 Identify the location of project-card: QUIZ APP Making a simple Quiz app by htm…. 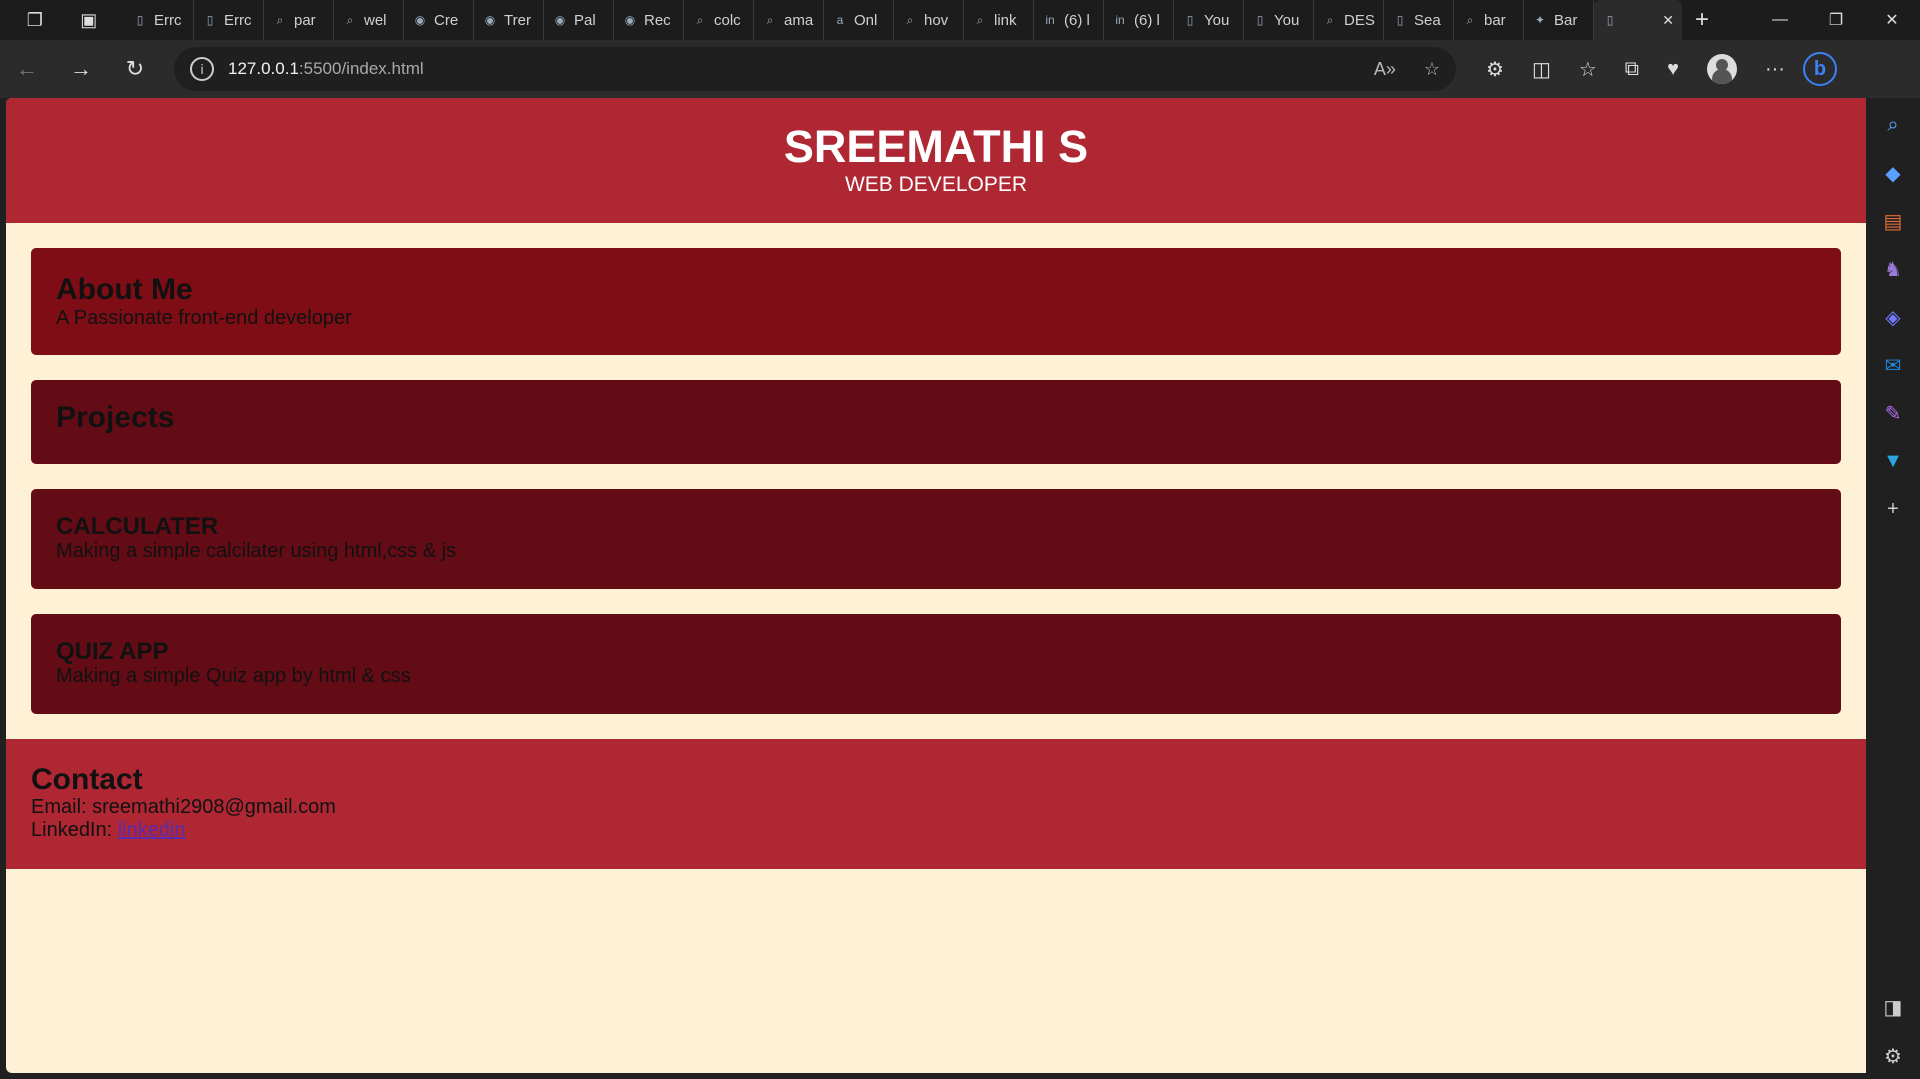
(936, 664).